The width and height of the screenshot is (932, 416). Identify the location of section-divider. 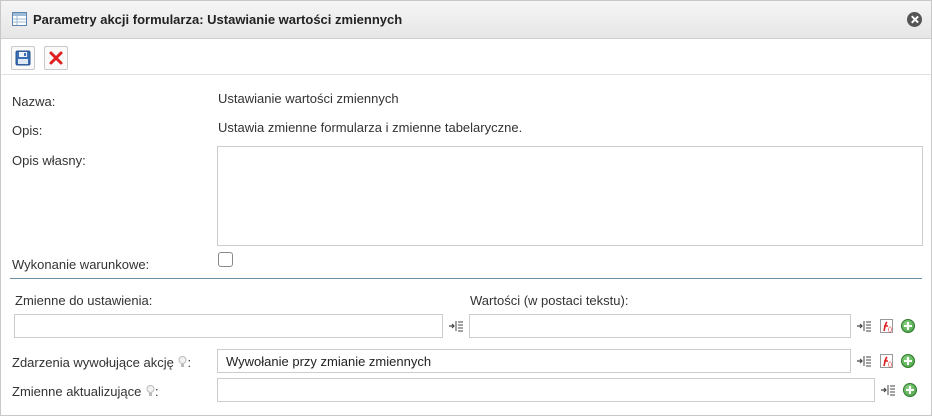
(466, 278).